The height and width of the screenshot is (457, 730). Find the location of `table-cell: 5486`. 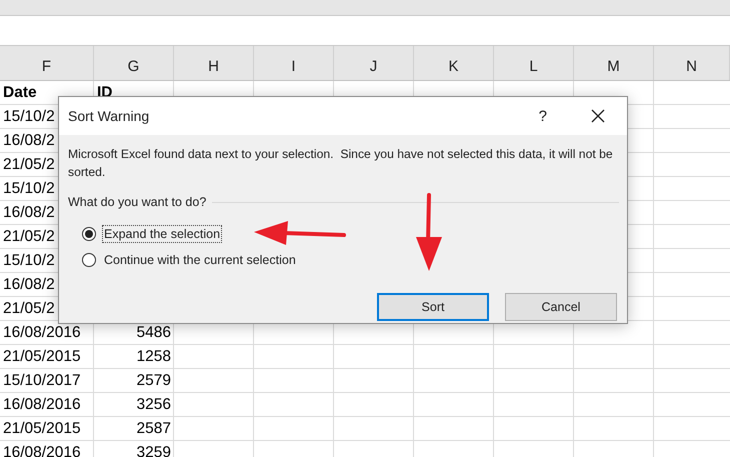

table-cell: 5486 is located at coordinates (153, 333).